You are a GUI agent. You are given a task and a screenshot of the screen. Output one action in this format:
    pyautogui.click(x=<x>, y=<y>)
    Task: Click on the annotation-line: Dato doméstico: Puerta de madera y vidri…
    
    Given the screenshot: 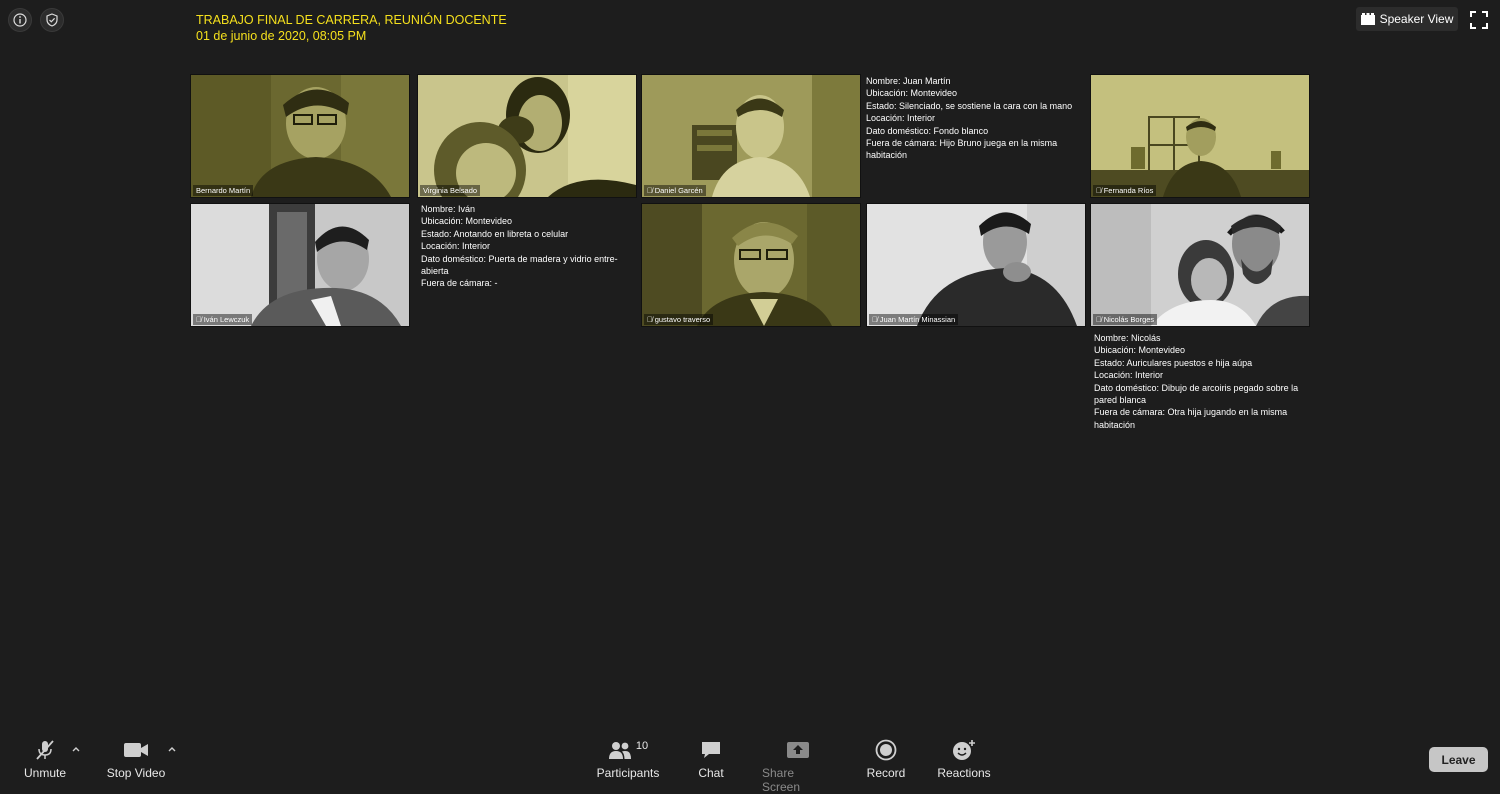 What is the action you would take?
    pyautogui.click(x=519, y=265)
    